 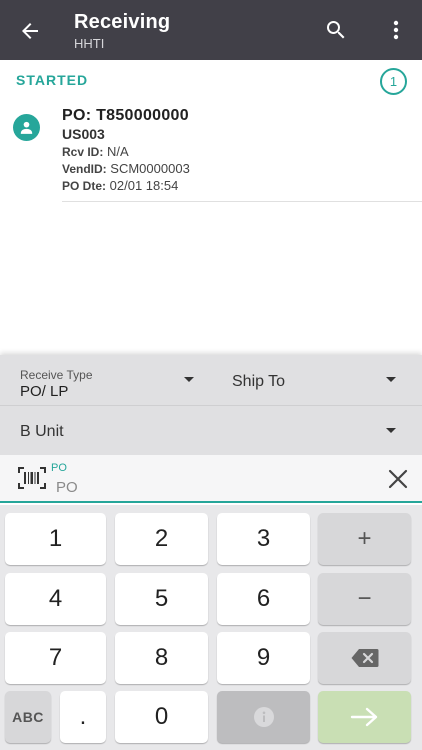 I want to click on ship-to-dropdown: Ship To, so click(x=316, y=380).